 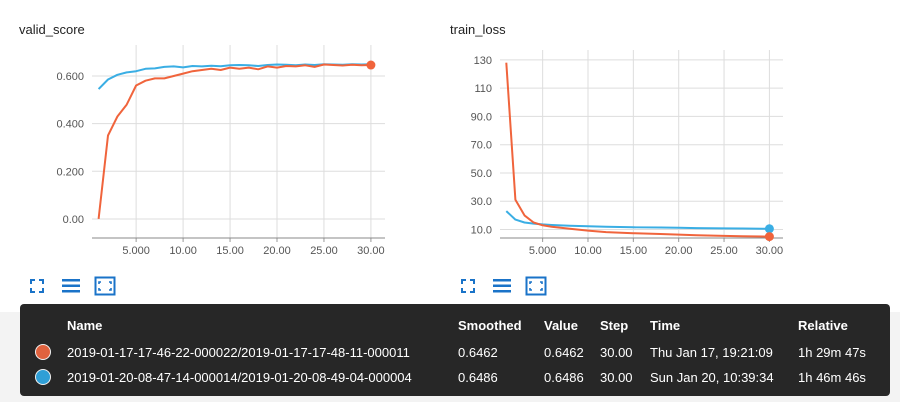 I want to click on y-tick-label: 130, so click(x=483, y=61).